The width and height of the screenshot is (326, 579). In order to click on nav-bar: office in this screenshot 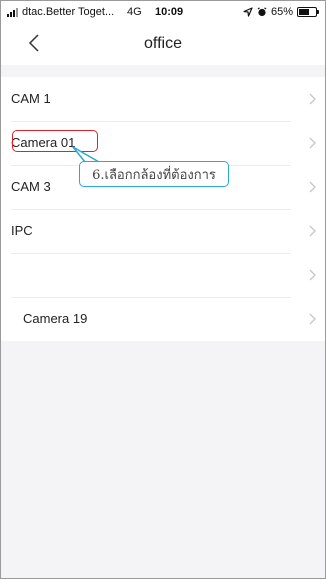, I will do `click(163, 44)`.